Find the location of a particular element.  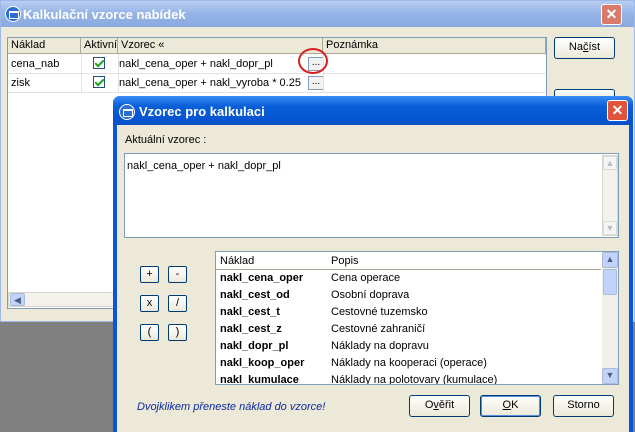

nacist-button: Načíst is located at coordinates (584, 48).